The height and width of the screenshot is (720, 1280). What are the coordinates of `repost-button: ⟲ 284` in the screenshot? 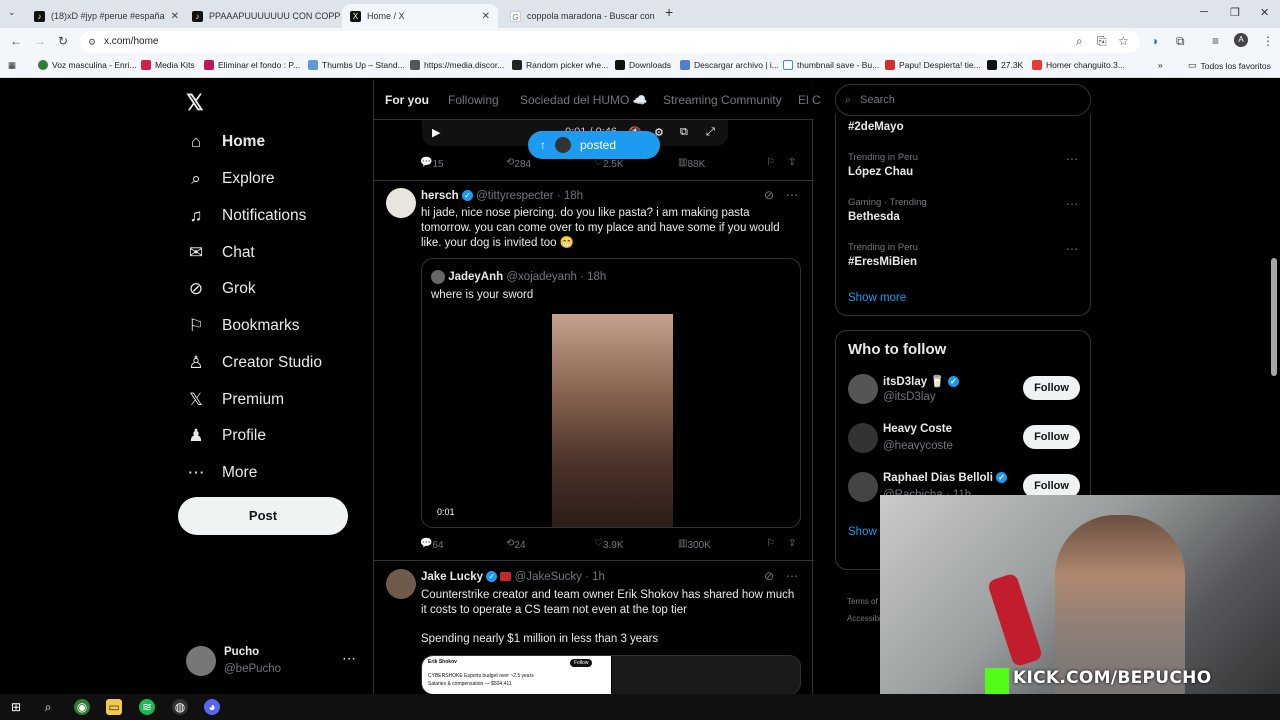 It's located at (518, 163).